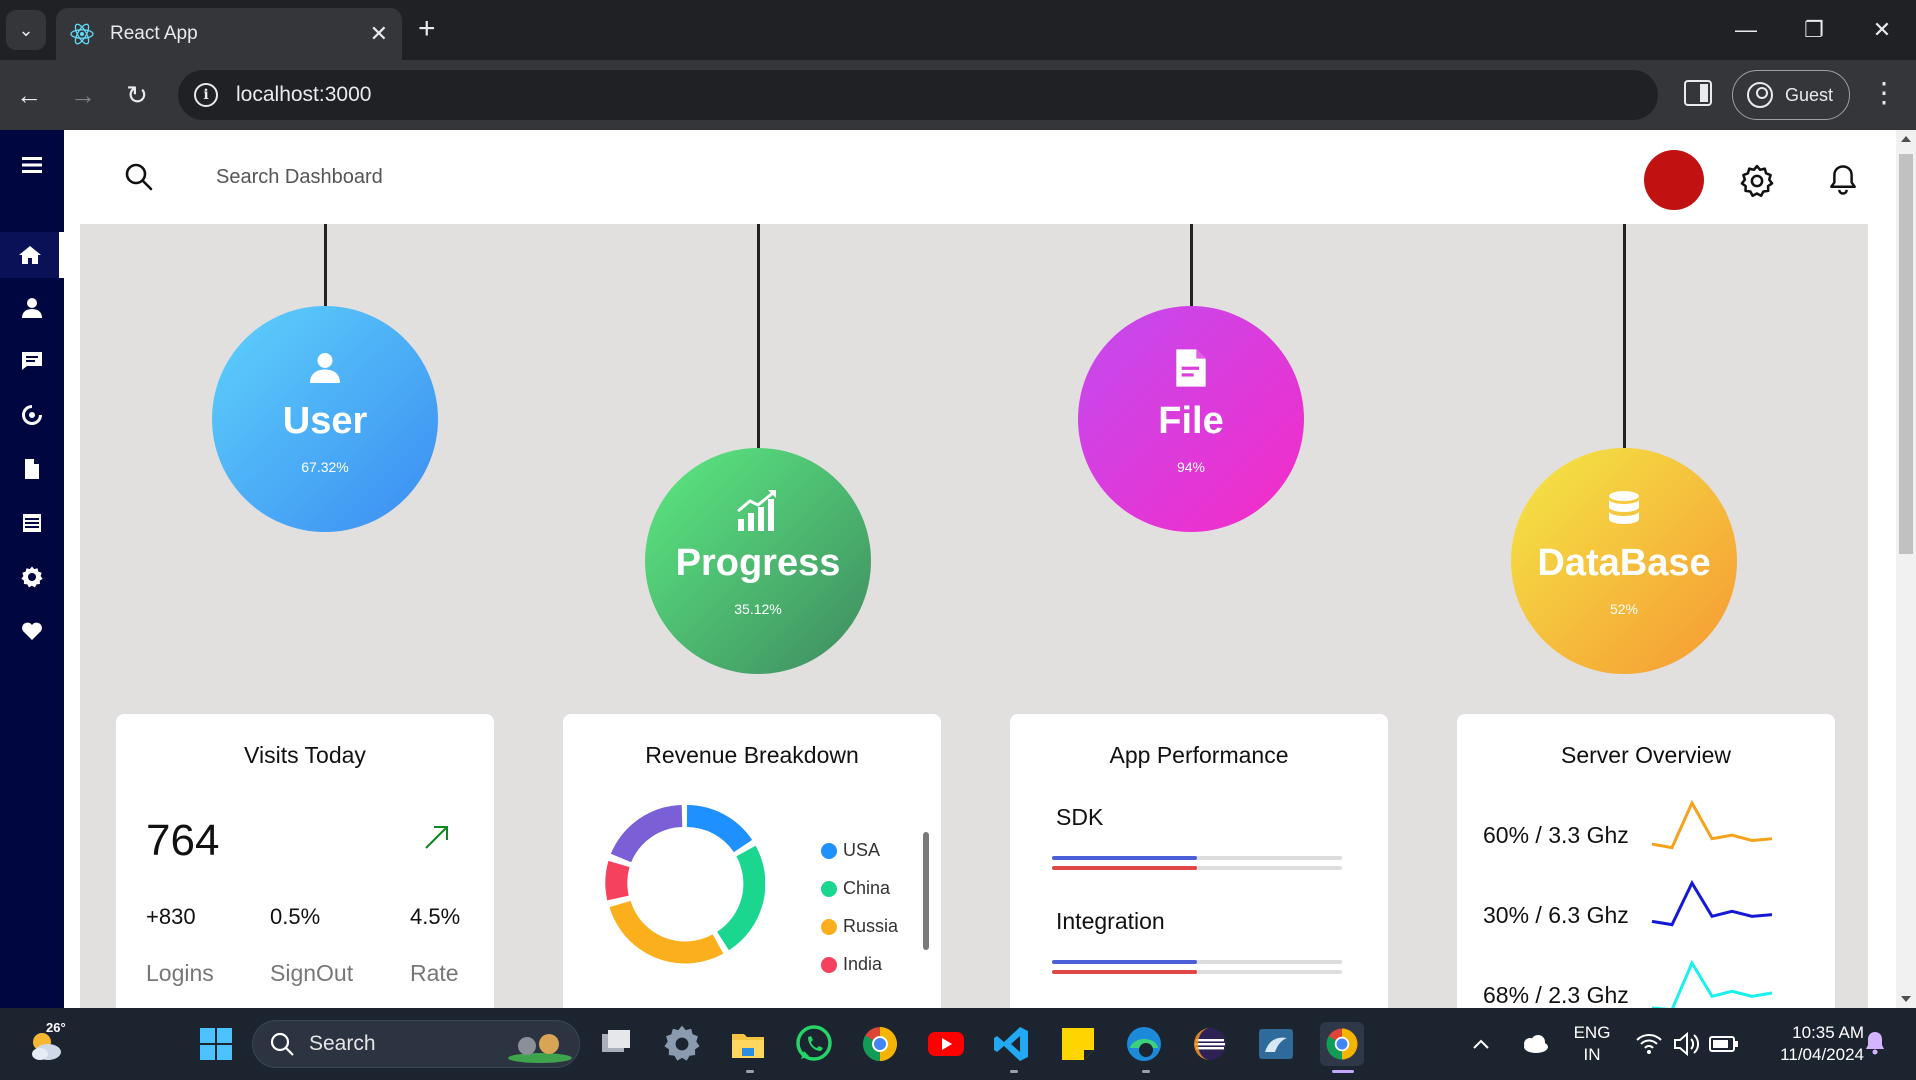  Describe the element at coordinates (206, 95) in the screenshot. I see `site-info-icon: i` at that location.